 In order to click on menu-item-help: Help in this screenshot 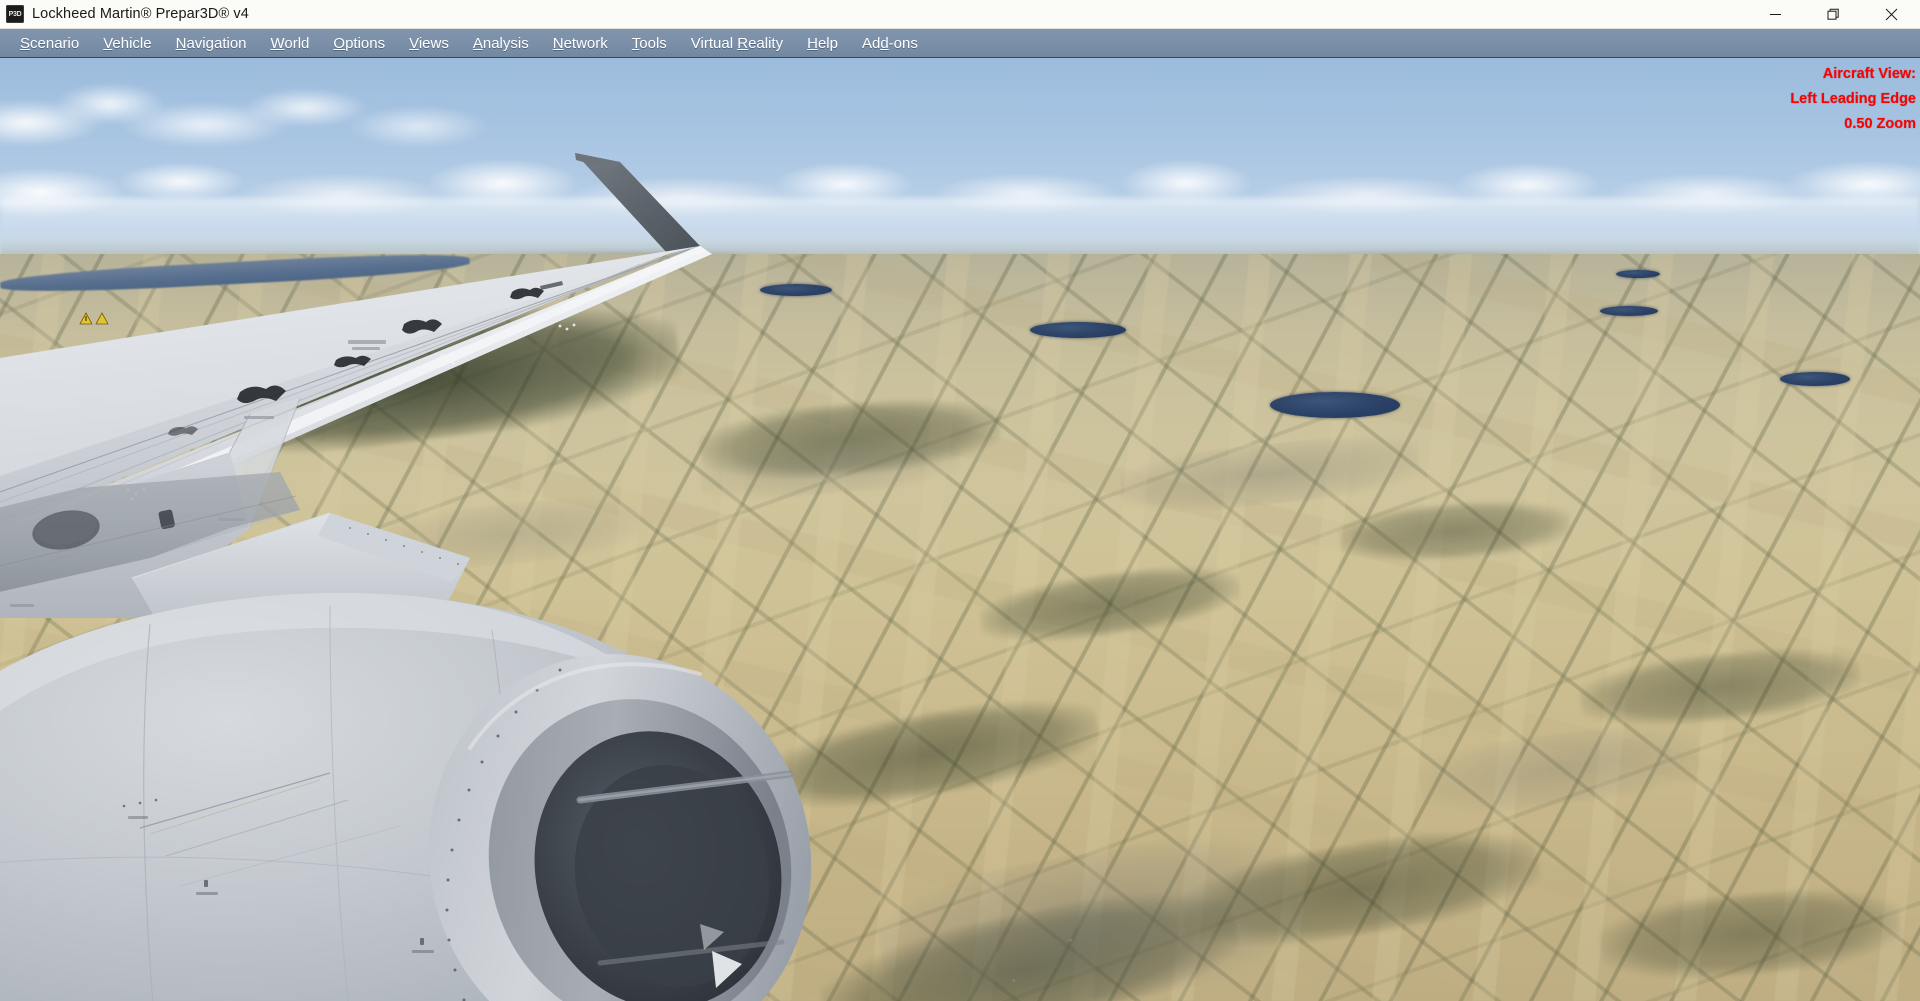, I will do `click(822, 43)`.